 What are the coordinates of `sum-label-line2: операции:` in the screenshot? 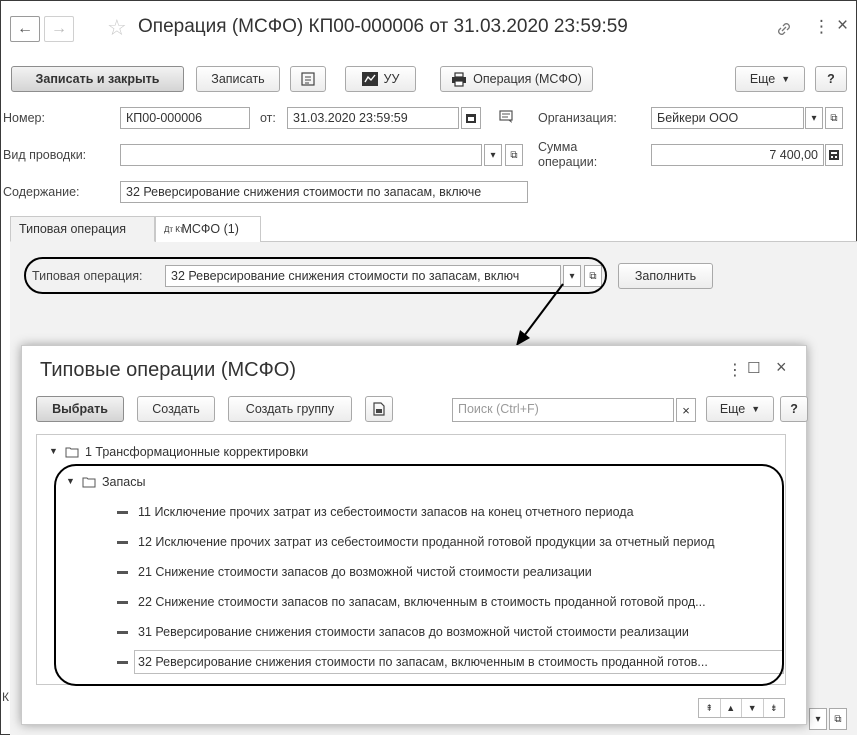 It's located at (568, 162).